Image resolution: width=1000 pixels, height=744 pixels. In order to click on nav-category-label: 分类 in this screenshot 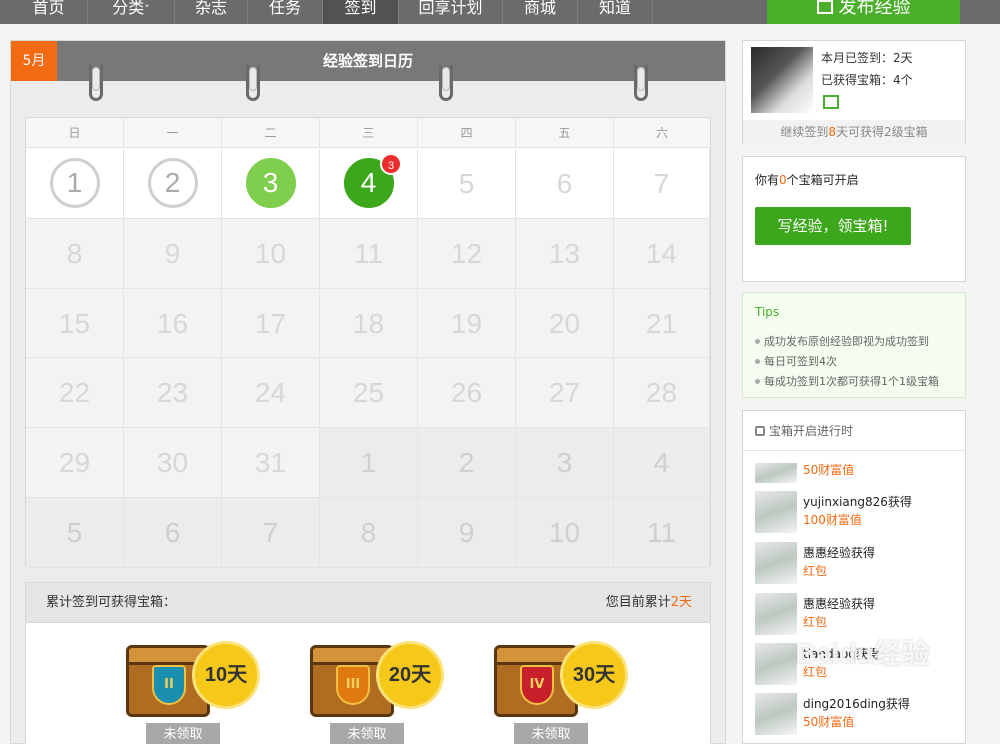, I will do `click(128, 8)`.